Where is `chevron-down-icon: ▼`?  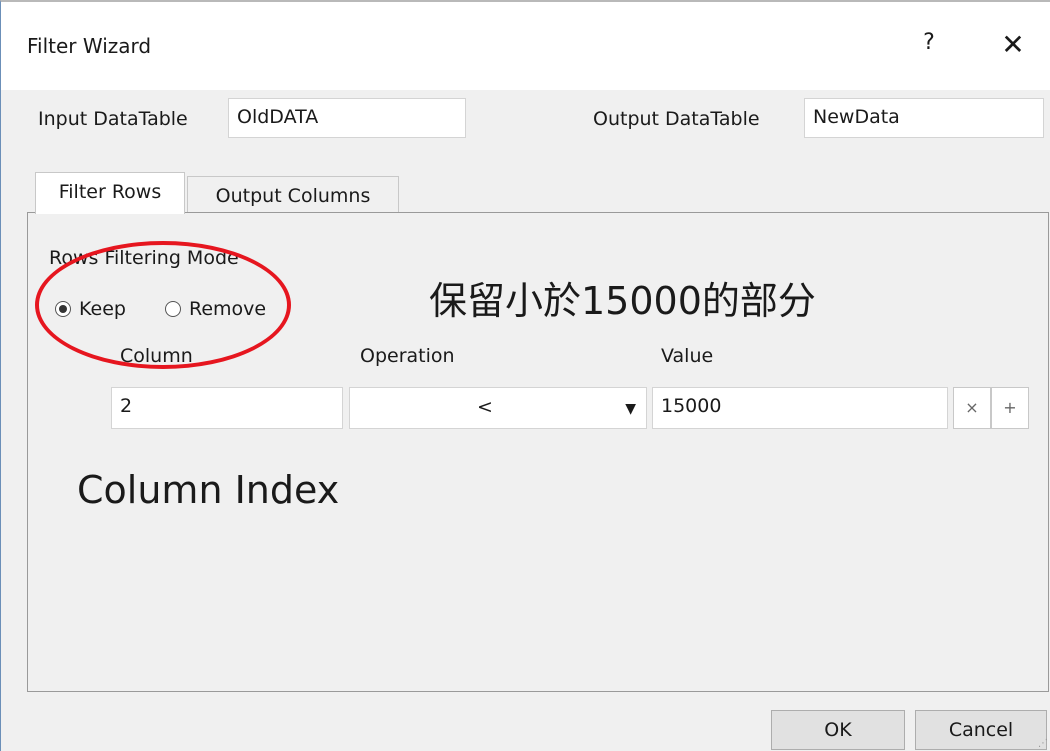 chevron-down-icon: ▼ is located at coordinates (630, 409).